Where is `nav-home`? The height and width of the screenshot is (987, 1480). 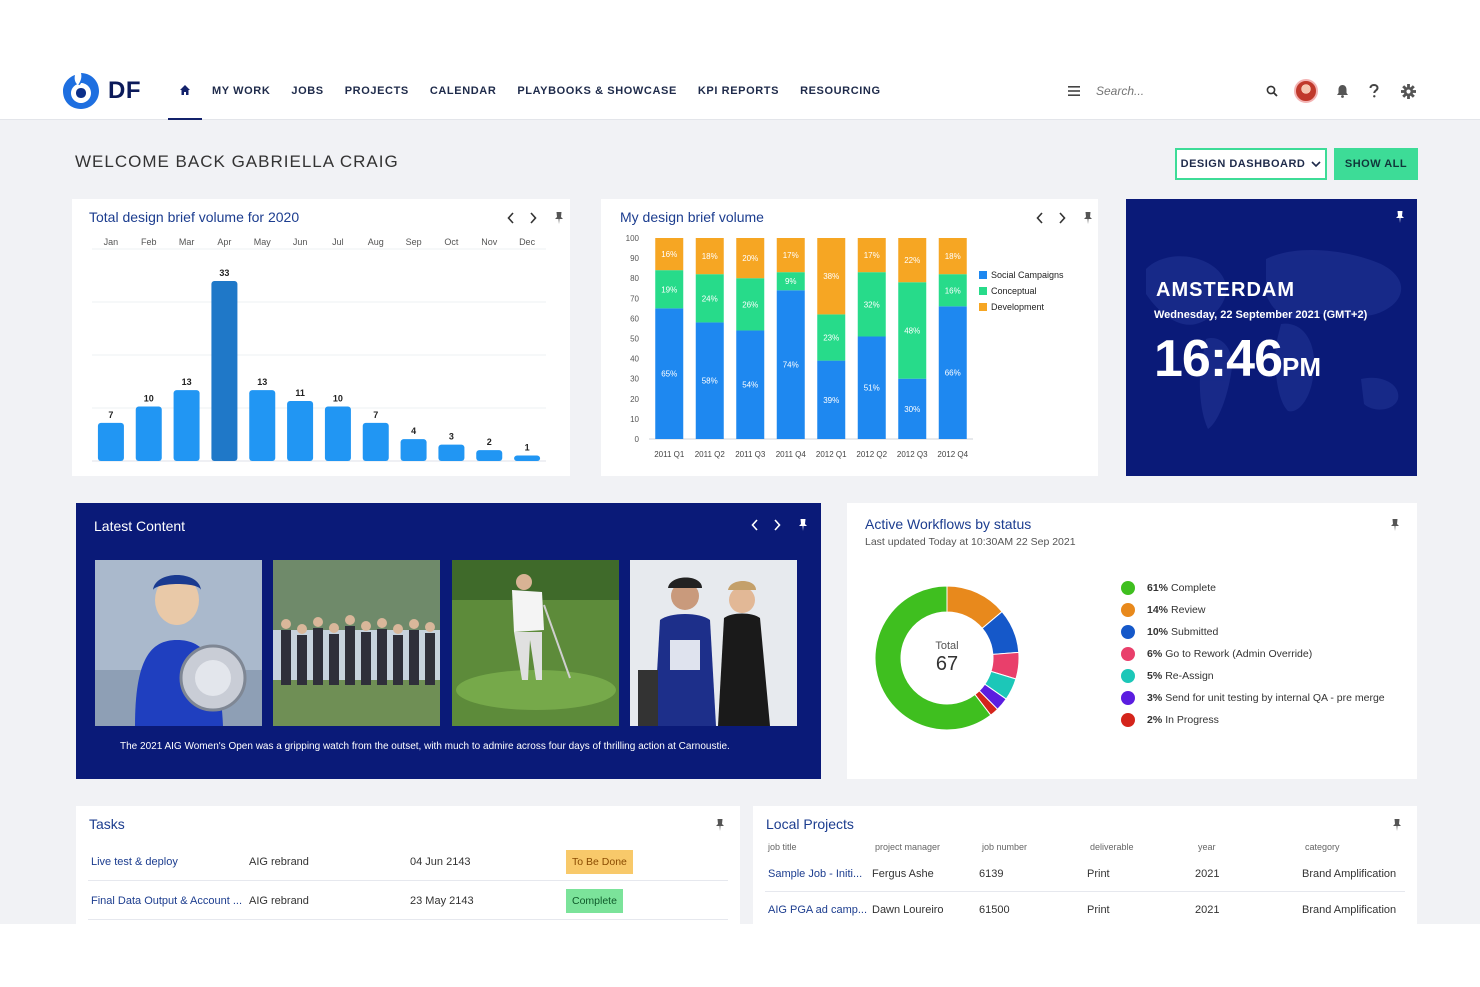
nav-home is located at coordinates (185, 91).